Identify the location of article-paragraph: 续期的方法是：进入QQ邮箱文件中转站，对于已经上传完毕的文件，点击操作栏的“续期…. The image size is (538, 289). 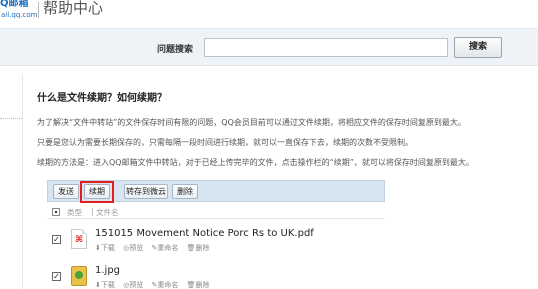
(255, 162).